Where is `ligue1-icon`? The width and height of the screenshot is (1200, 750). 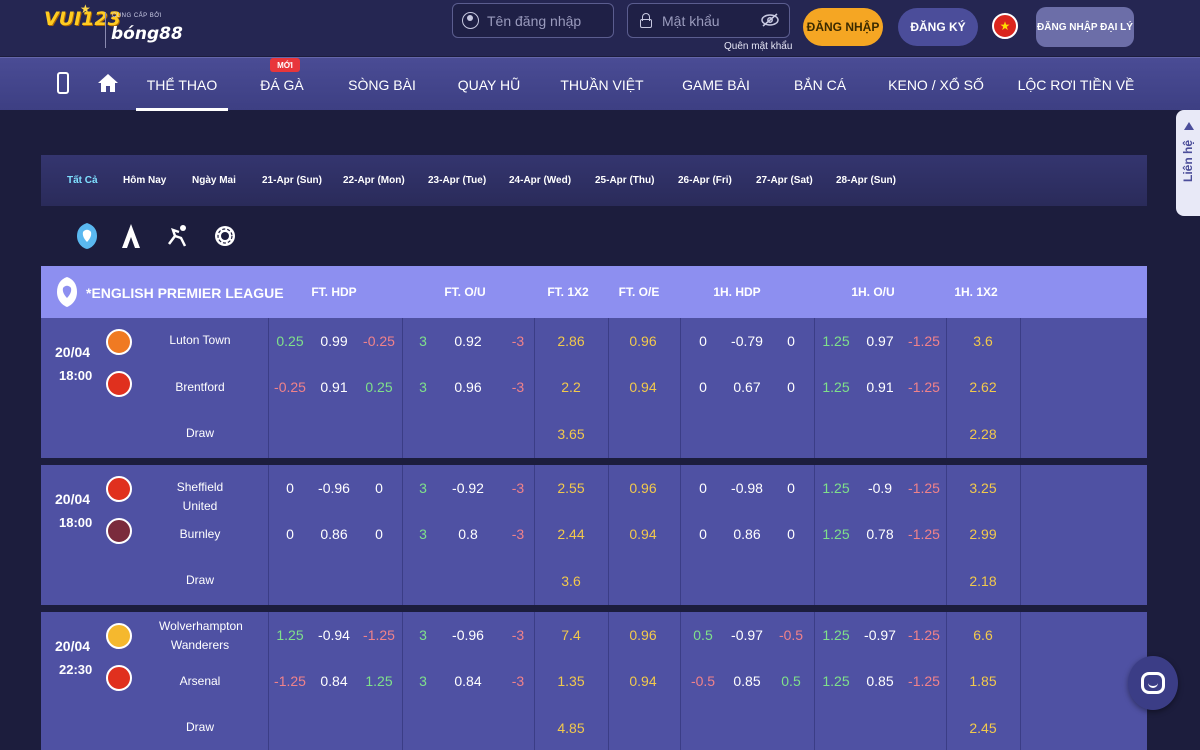
ligue1-icon is located at coordinates (225, 236).